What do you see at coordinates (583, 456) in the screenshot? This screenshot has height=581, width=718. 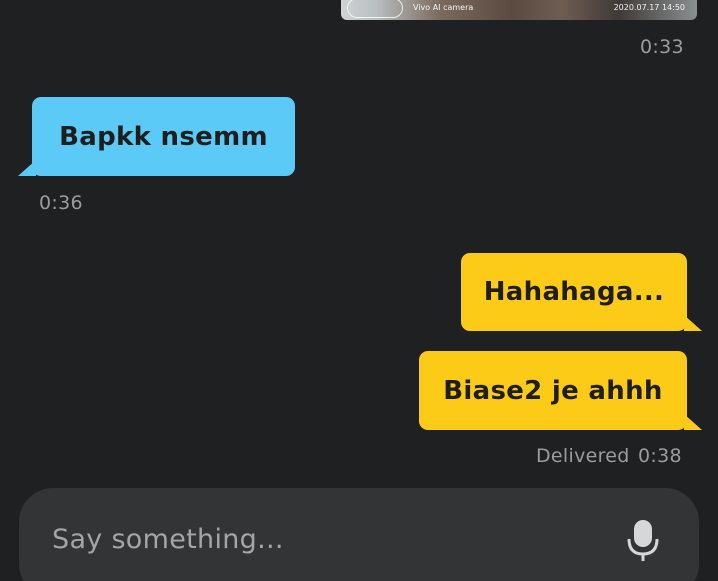 I see `delivery-status: Delivered` at bounding box center [583, 456].